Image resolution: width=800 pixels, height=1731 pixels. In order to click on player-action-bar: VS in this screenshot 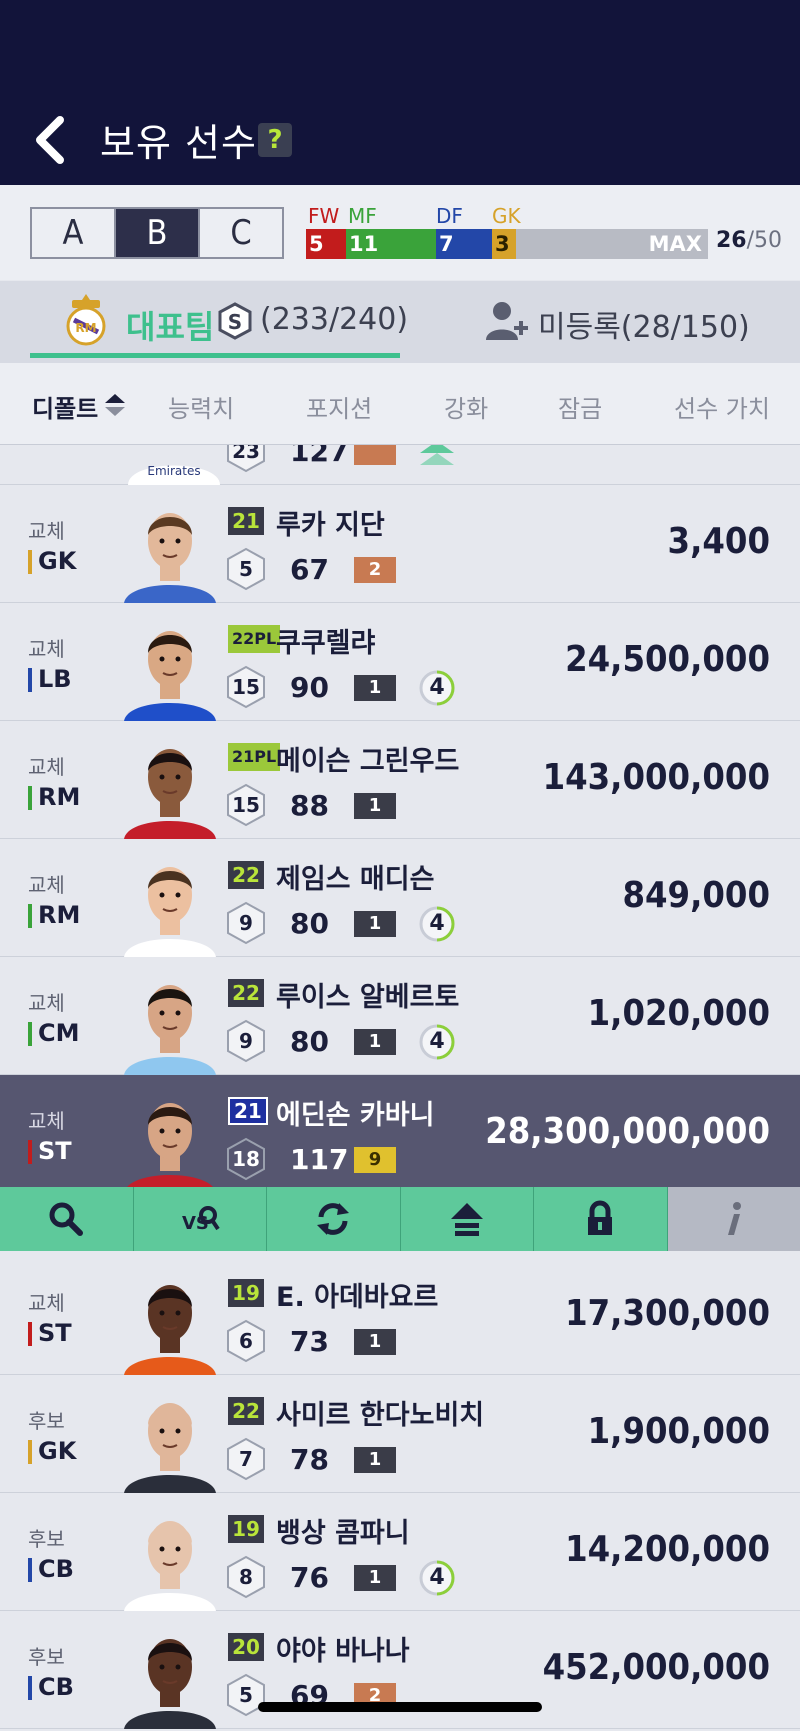, I will do `click(400, 1219)`.